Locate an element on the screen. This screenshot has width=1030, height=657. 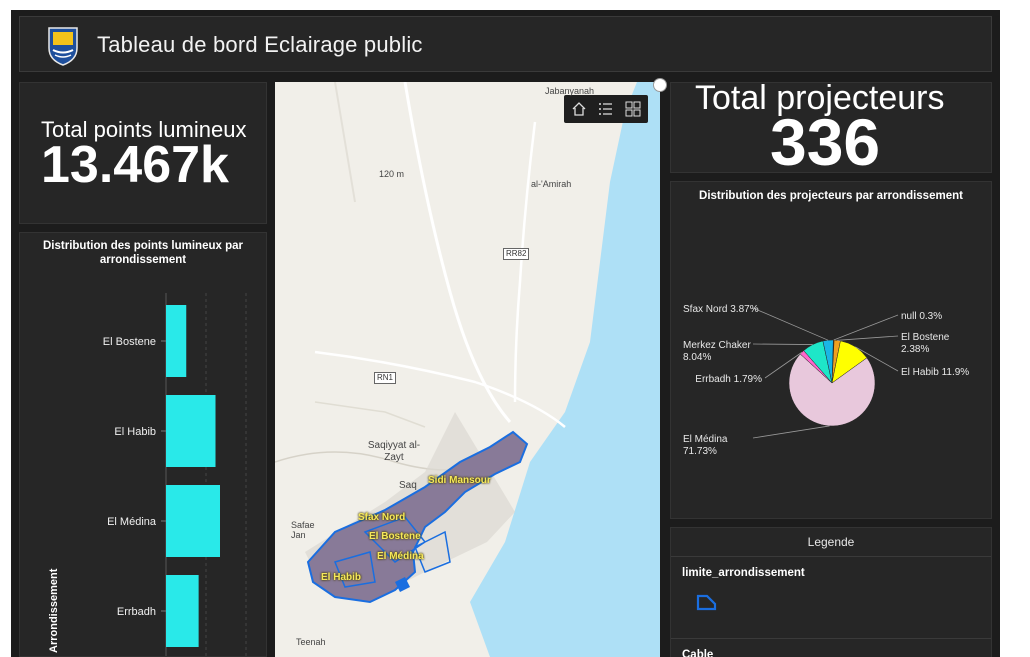
map-label-jabanyanah: Jabanyanah is located at coordinates (570, 91).